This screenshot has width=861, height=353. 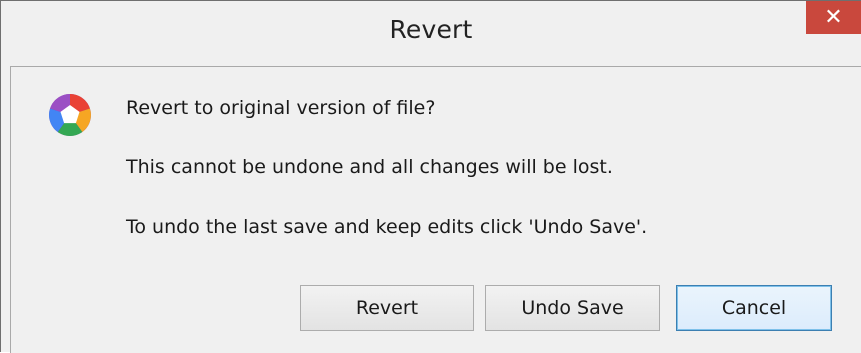 I want to click on close-button: ✕, so click(x=833, y=17).